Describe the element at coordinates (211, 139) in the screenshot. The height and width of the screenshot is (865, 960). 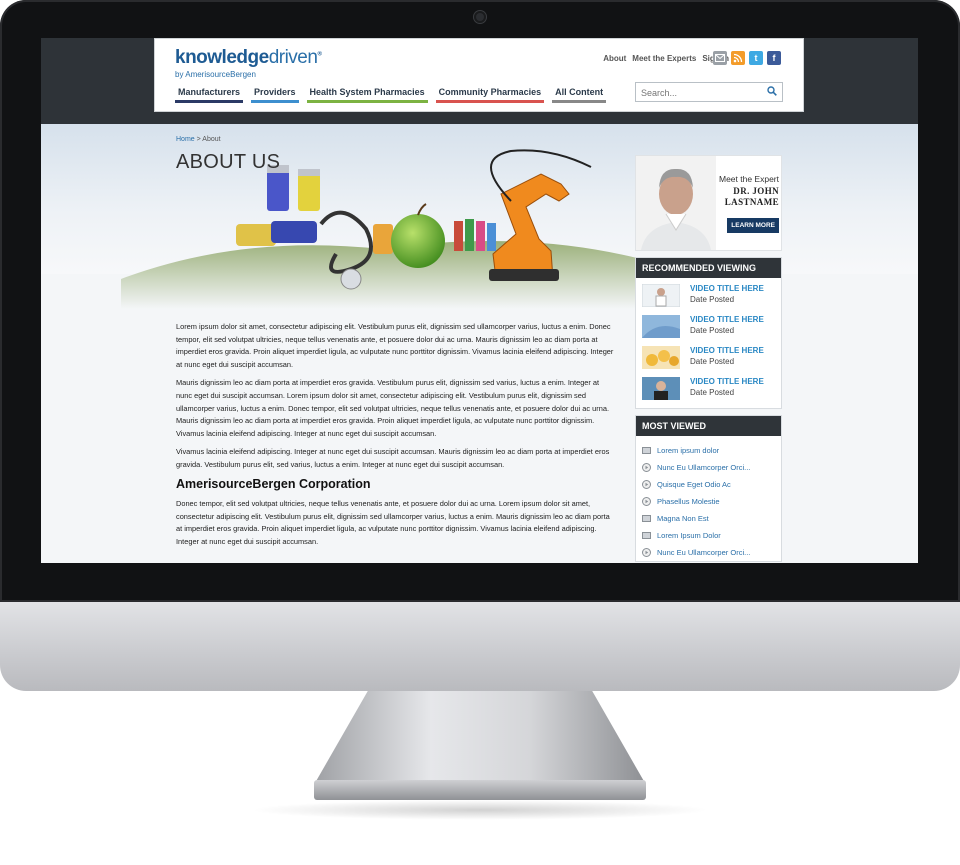
I see `breadcrumb-current: About` at that location.